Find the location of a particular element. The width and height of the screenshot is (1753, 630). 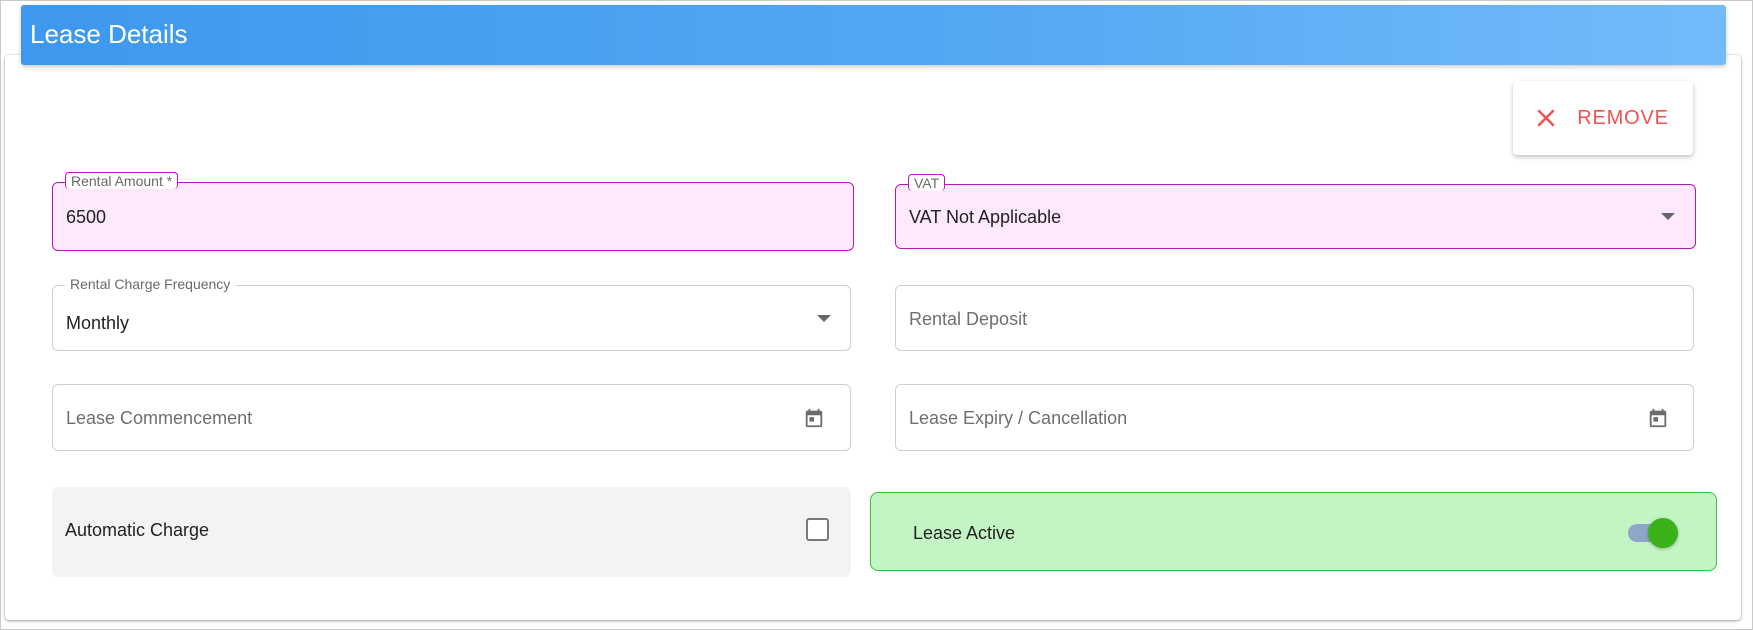

rental-charge-frequency-select: Rental Charge Frequency Monthly is located at coordinates (451, 313).